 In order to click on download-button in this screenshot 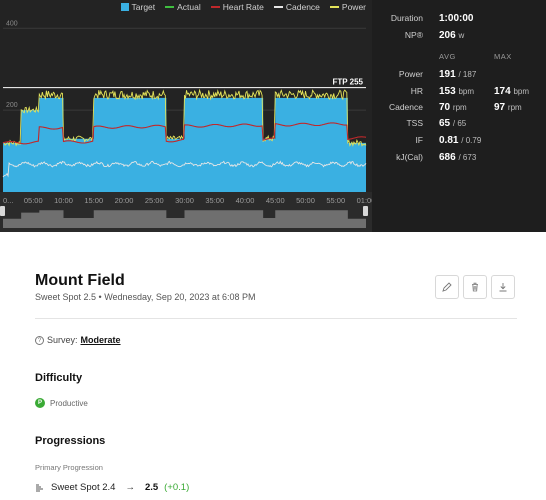, I will do `click(503, 287)`.